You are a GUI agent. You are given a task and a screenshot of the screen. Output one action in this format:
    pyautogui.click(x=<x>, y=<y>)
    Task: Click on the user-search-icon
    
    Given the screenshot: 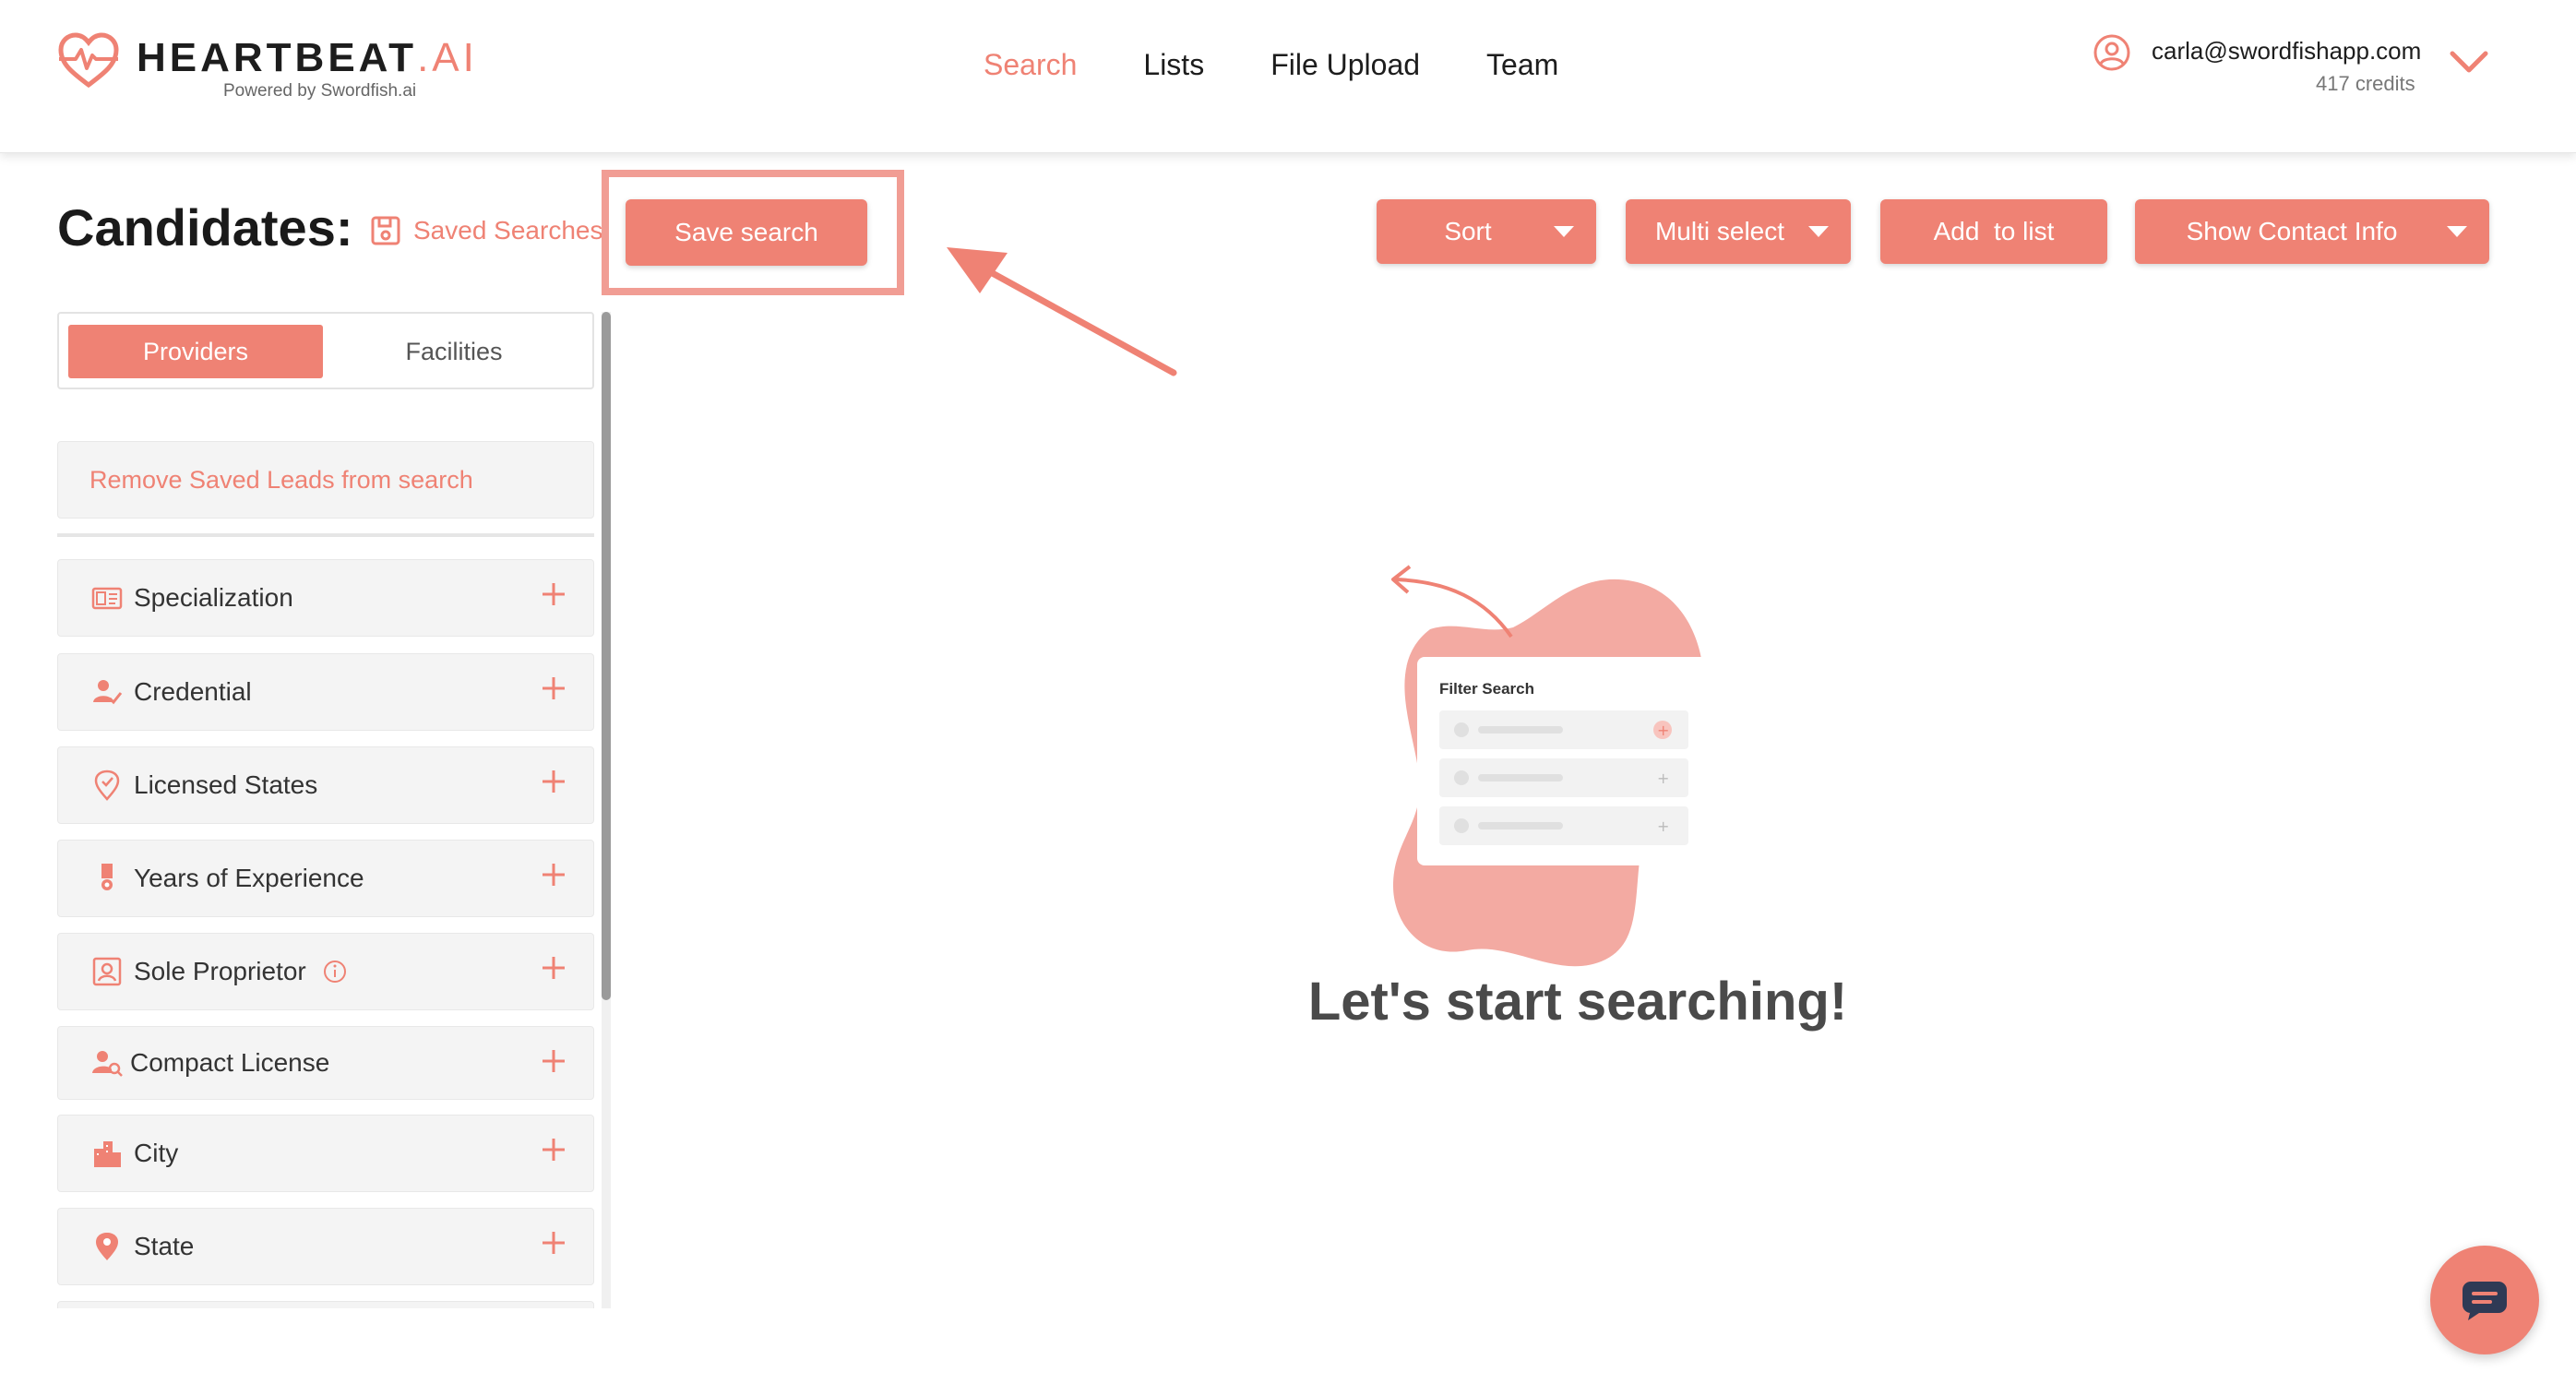 What is the action you would take?
    pyautogui.click(x=107, y=1063)
    